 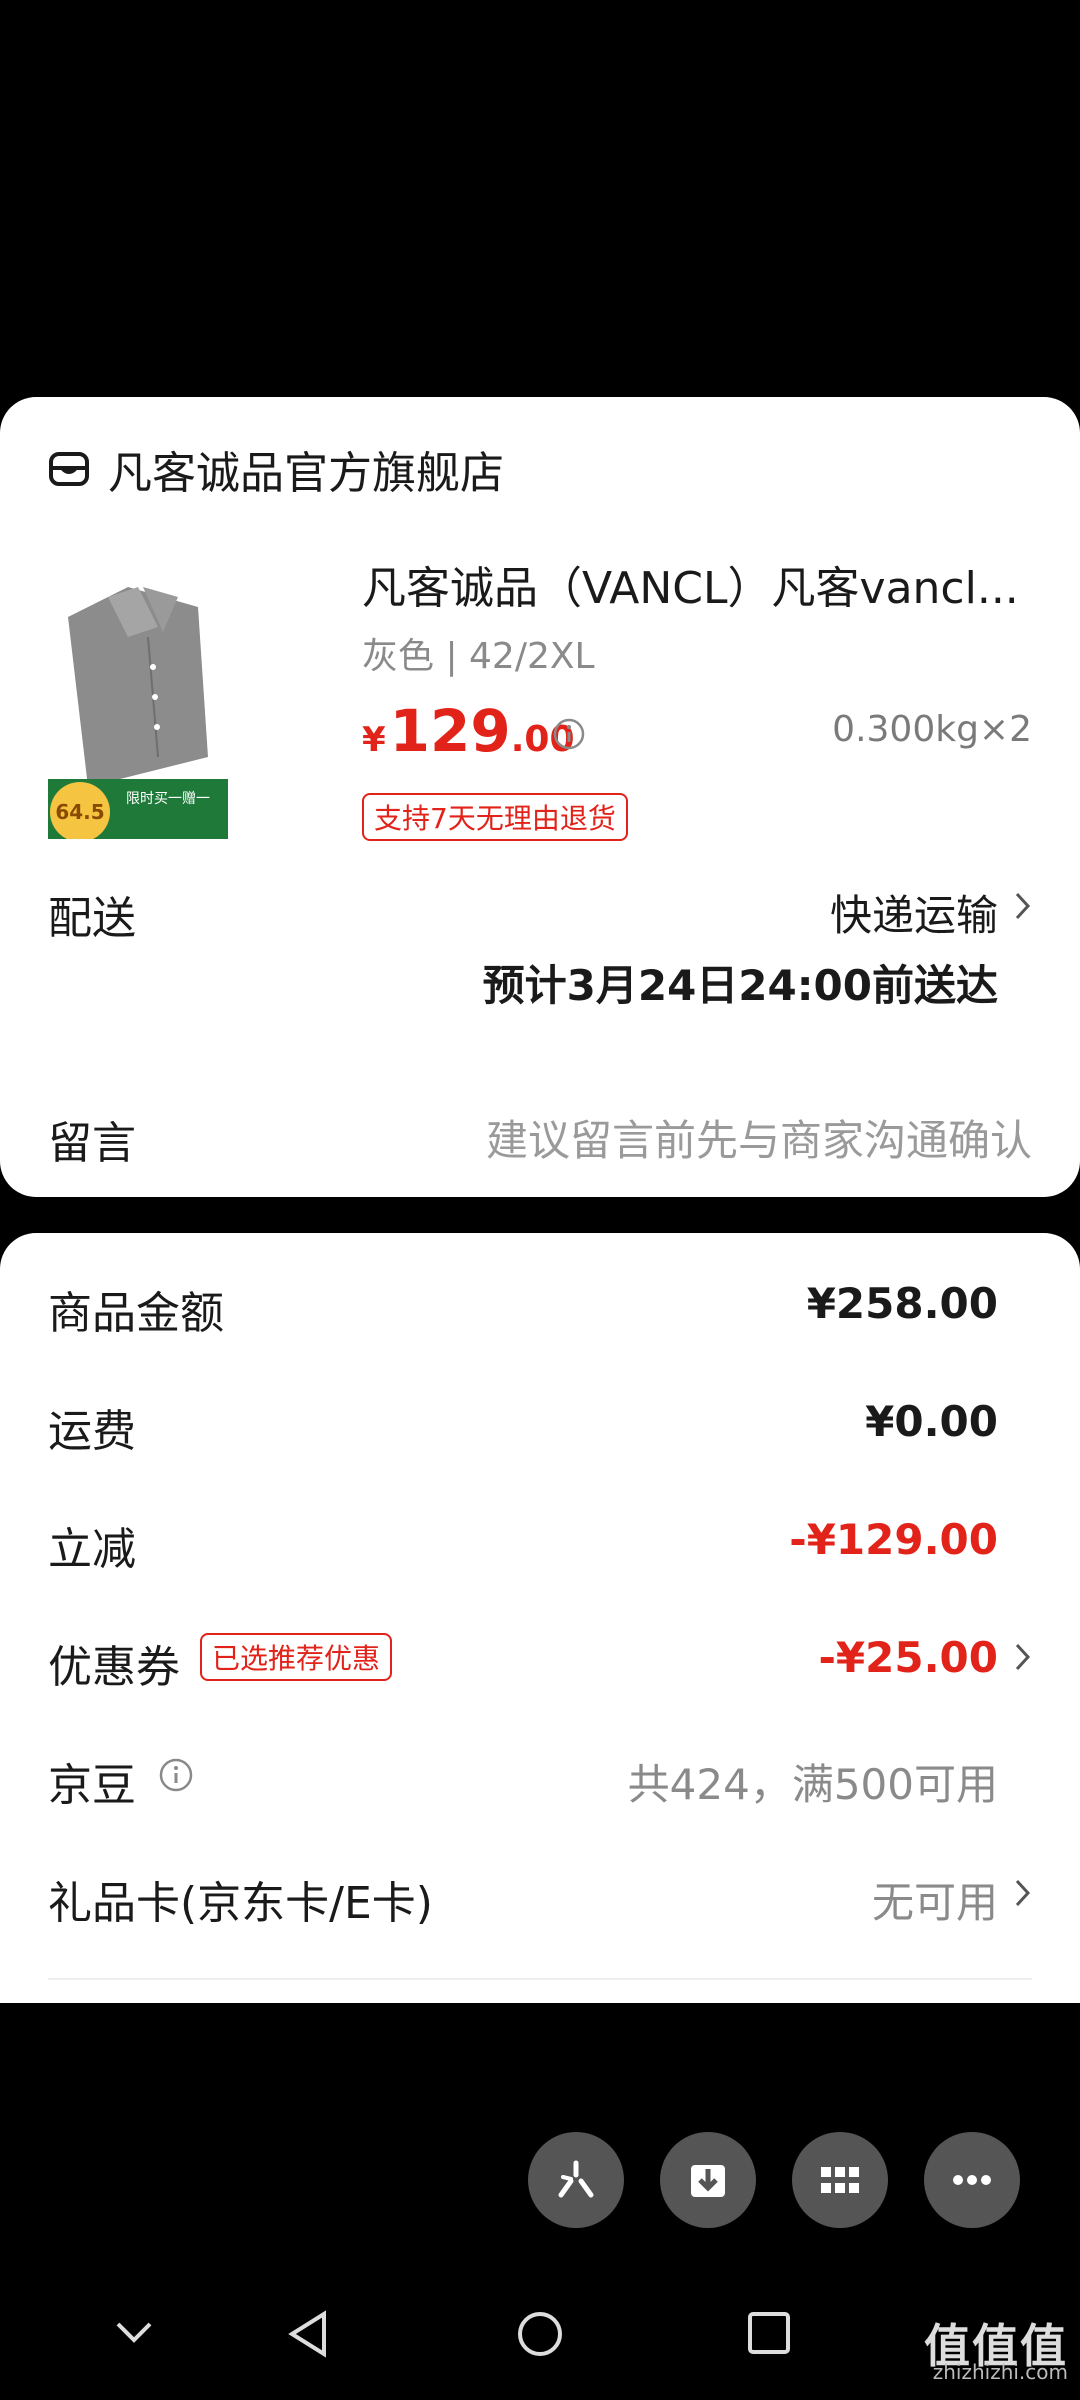 What do you see at coordinates (495, 817) in the screenshot?
I see `return-policy-badge: 支持7天无理由退货` at bounding box center [495, 817].